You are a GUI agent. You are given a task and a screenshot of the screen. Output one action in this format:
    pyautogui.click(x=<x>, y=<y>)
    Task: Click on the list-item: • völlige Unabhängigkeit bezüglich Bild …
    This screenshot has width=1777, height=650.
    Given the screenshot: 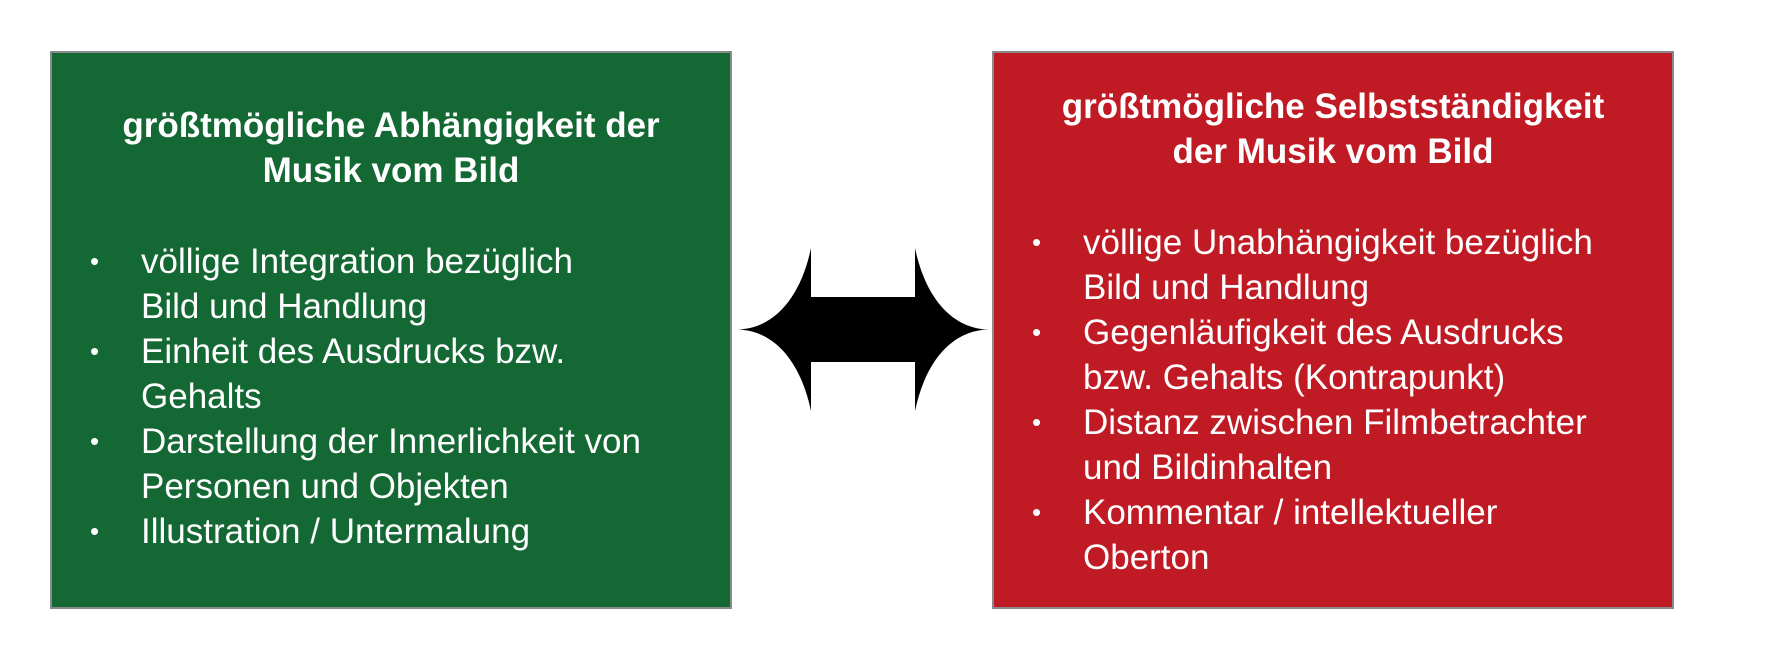 What is the action you would take?
    pyautogui.click(x=1333, y=265)
    